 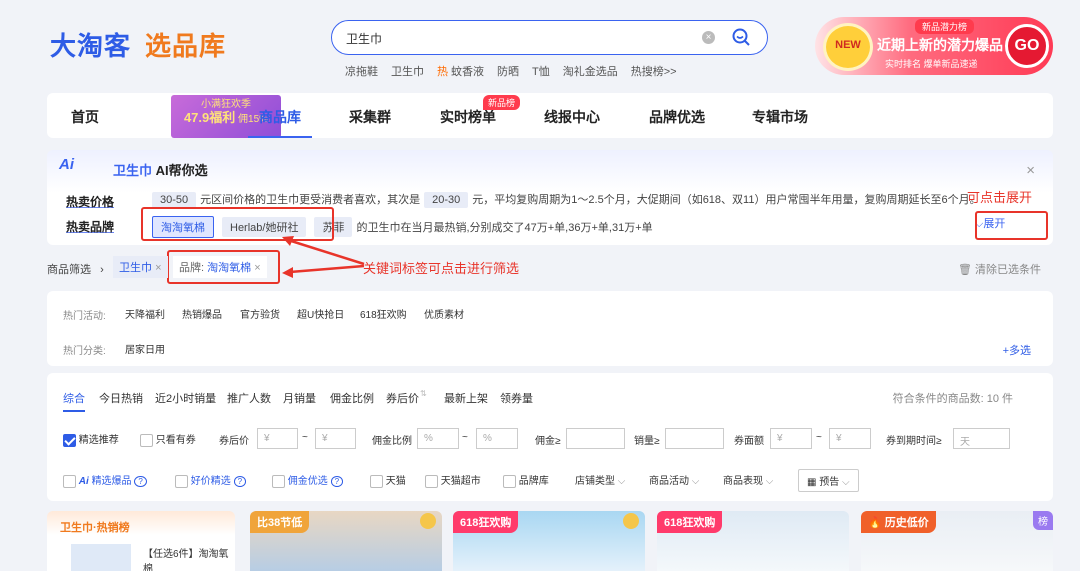 I want to click on logo-part1: 大淘客, so click(x=91, y=46).